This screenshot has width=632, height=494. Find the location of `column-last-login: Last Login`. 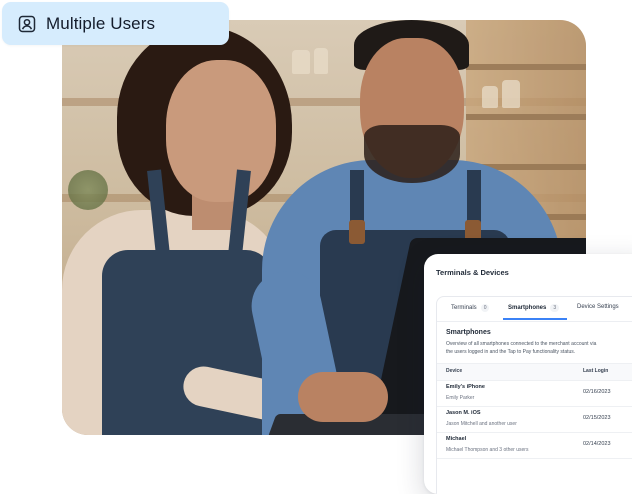

column-last-login: Last Login is located at coordinates (596, 371).